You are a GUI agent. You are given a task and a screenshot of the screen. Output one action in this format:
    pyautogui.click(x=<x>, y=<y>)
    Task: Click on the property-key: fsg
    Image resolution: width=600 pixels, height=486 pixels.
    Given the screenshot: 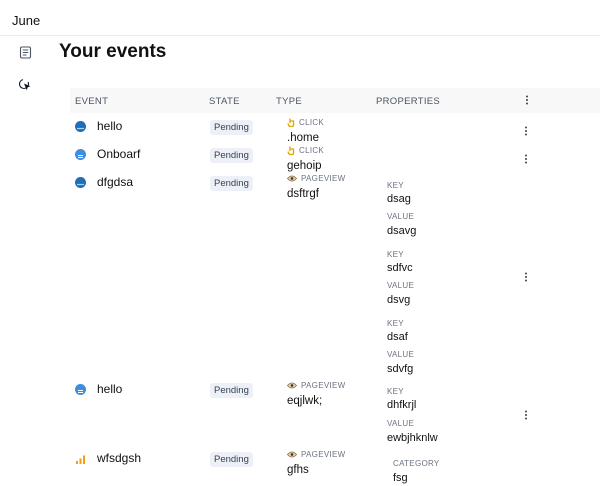 What is the action you would take?
    pyautogui.click(x=400, y=478)
    